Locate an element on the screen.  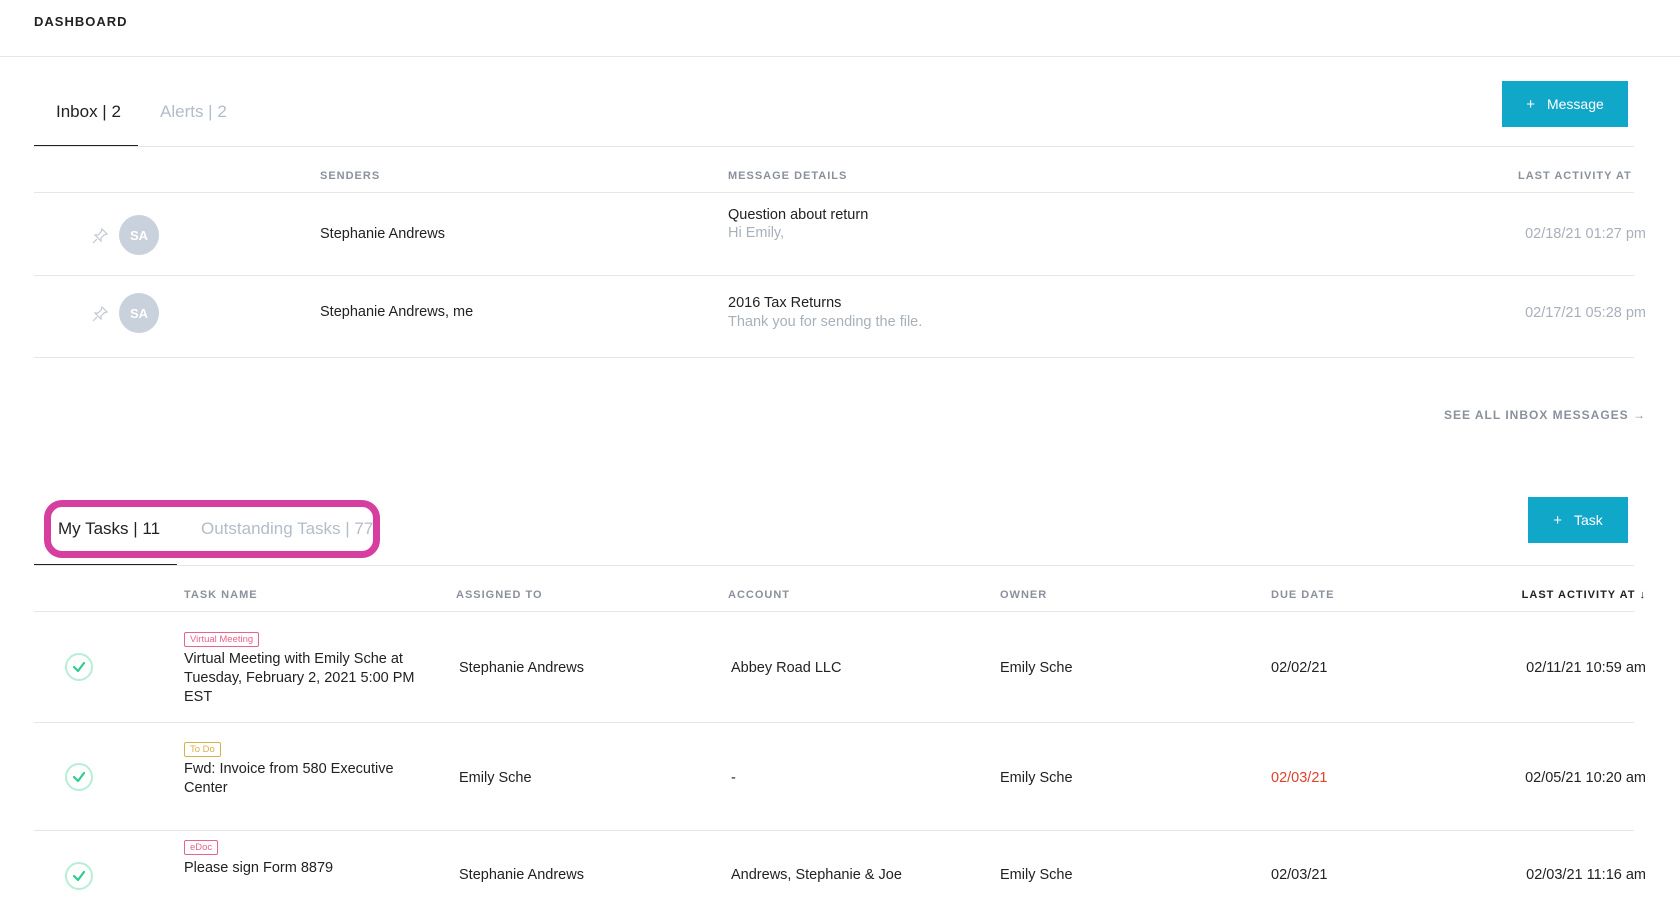
message-preview: Thank you for sending the file. is located at coordinates (825, 322).